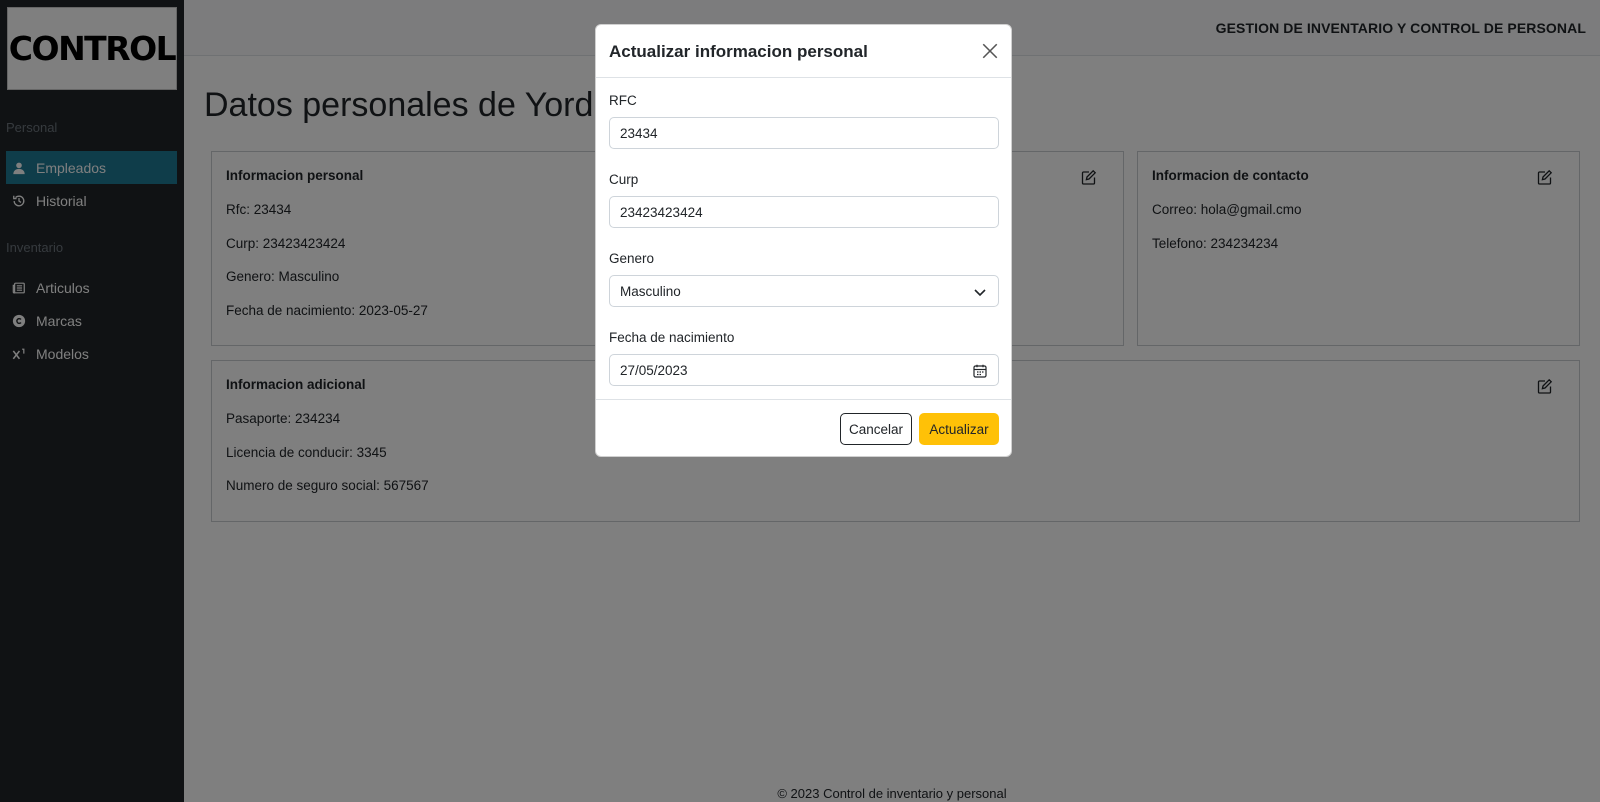  What do you see at coordinates (959, 429) in the screenshot?
I see `update-button: Actualizar` at bounding box center [959, 429].